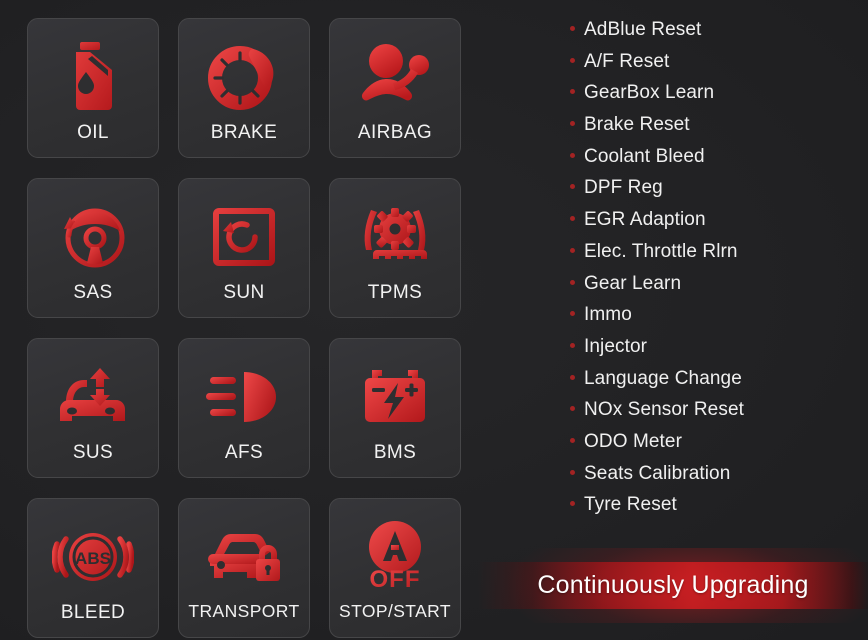  What do you see at coordinates (715, 353) in the screenshot?
I see `list-item: Injector` at bounding box center [715, 353].